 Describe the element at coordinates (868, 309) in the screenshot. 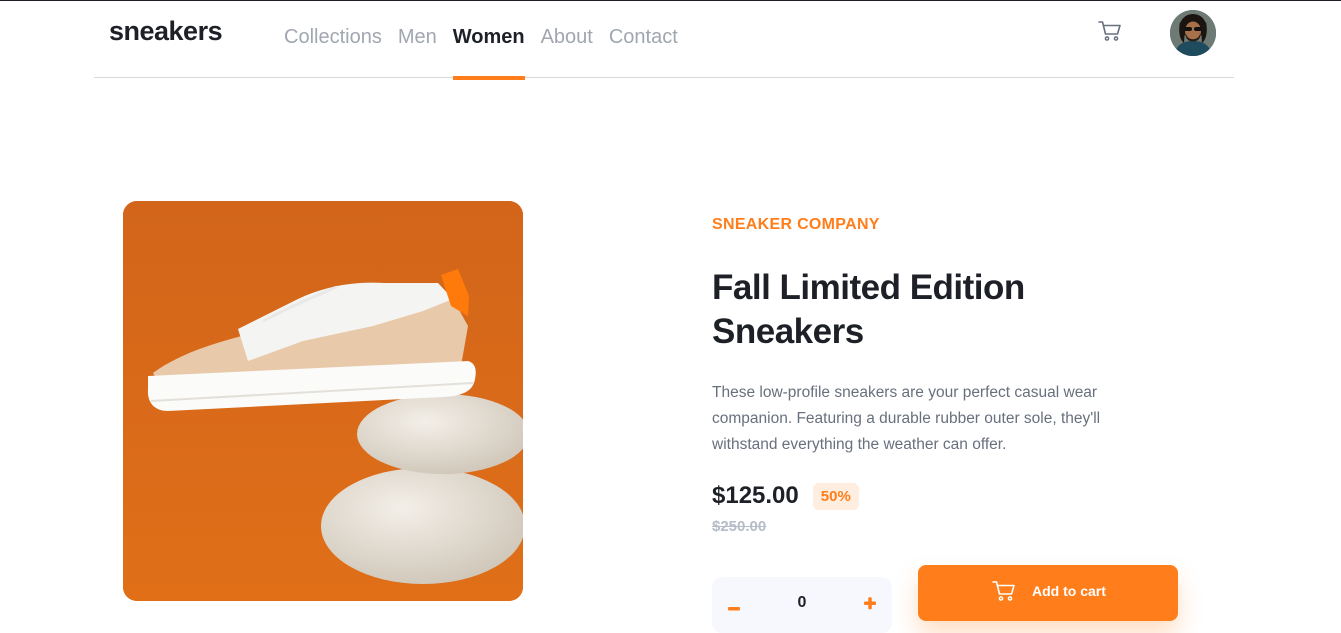

I see `product-title: Fall Limited Edition Sneakers` at that location.